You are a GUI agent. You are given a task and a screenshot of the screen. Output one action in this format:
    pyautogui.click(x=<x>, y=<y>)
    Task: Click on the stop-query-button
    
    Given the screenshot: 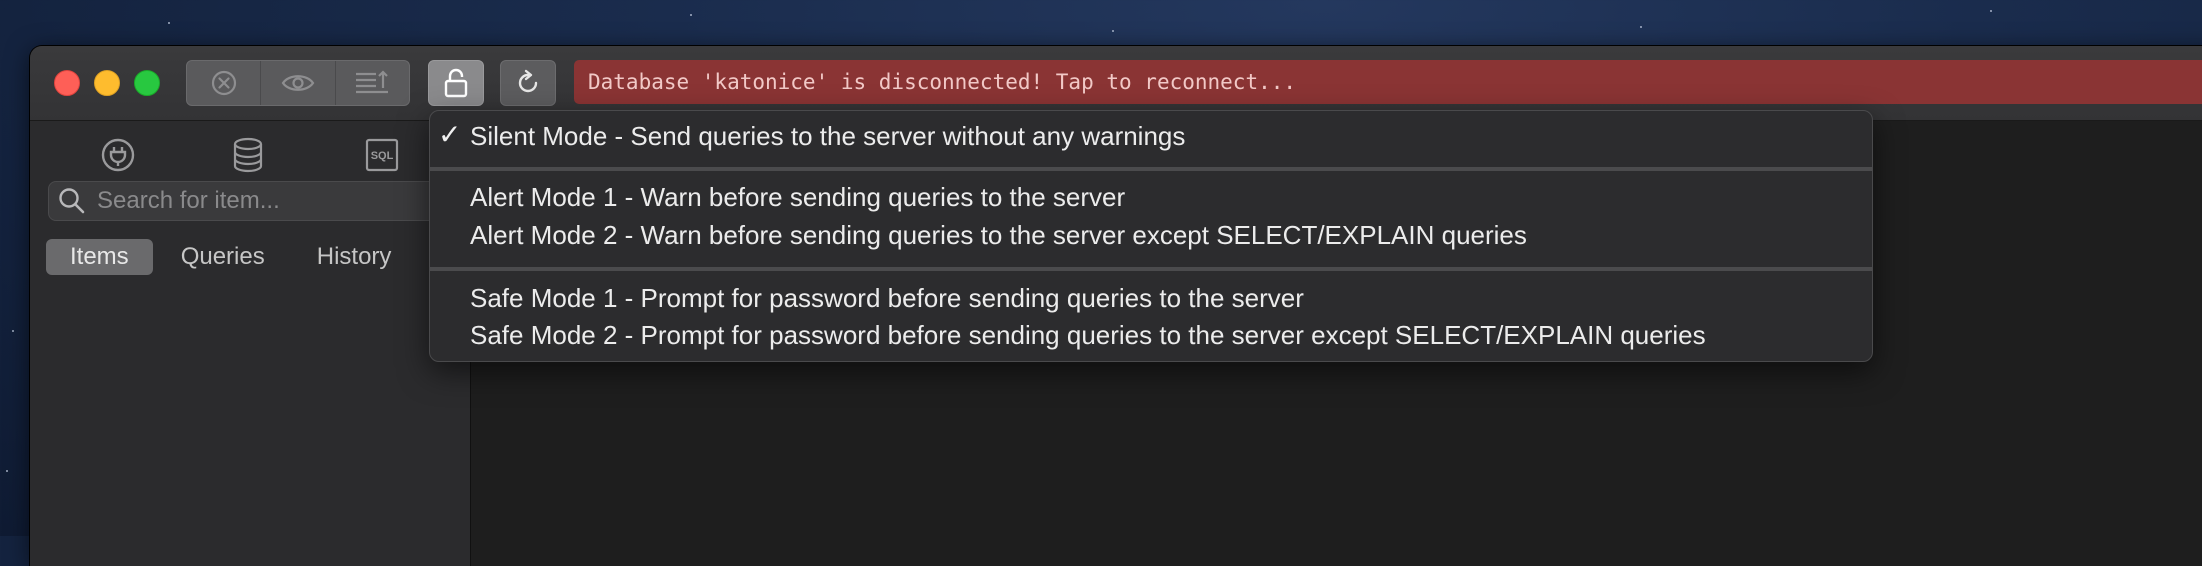 What is the action you would take?
    pyautogui.click(x=224, y=83)
    